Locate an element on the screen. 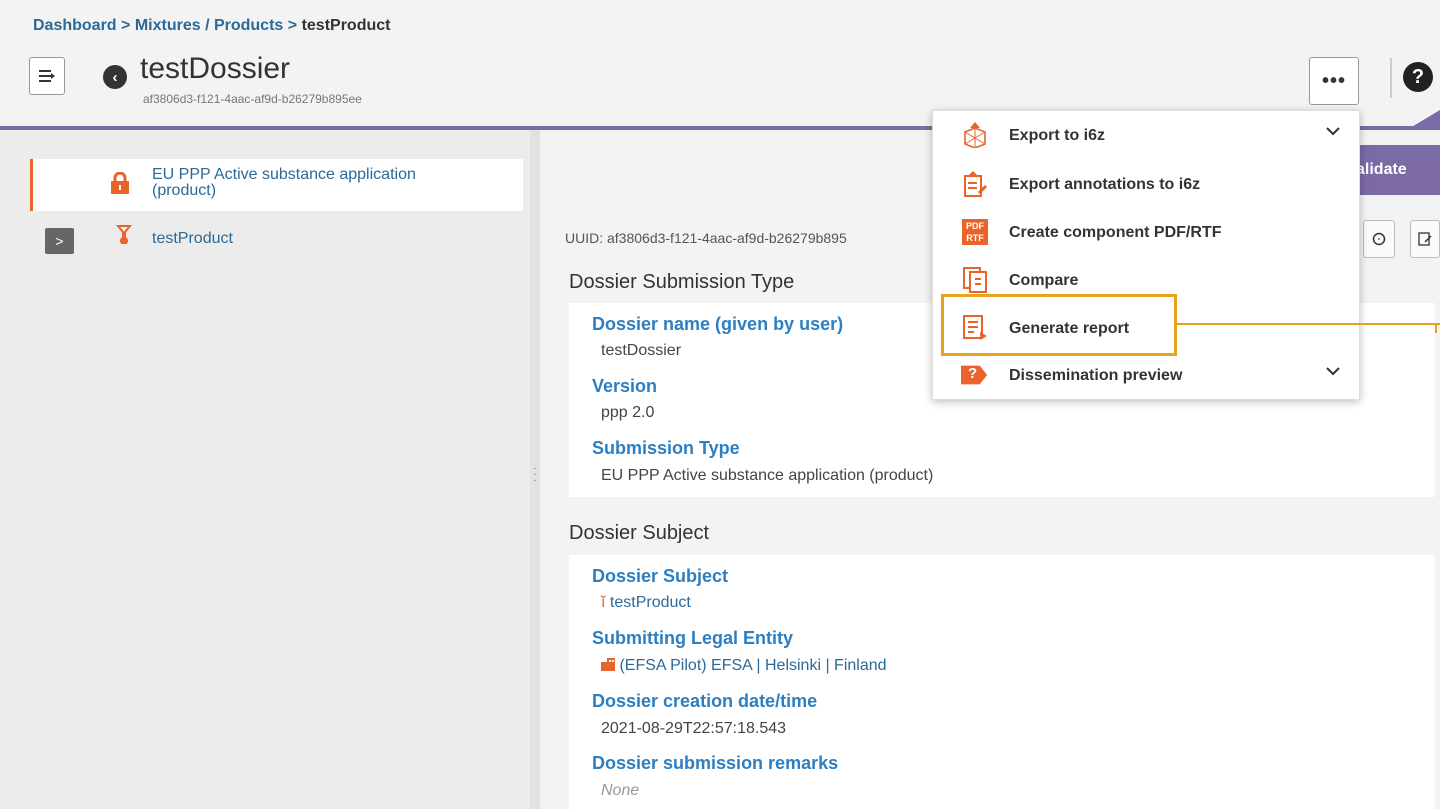  generate-report-highlight is located at coordinates (1059, 325).